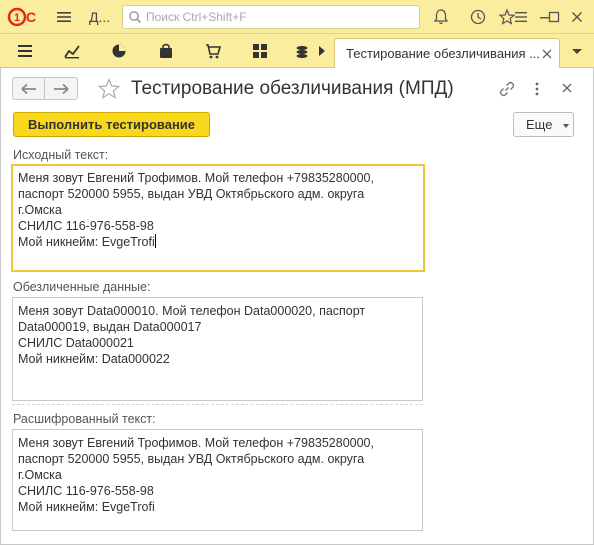 This screenshot has width=594, height=545. I want to click on tabs-list-dropdown-icon, so click(577, 51).